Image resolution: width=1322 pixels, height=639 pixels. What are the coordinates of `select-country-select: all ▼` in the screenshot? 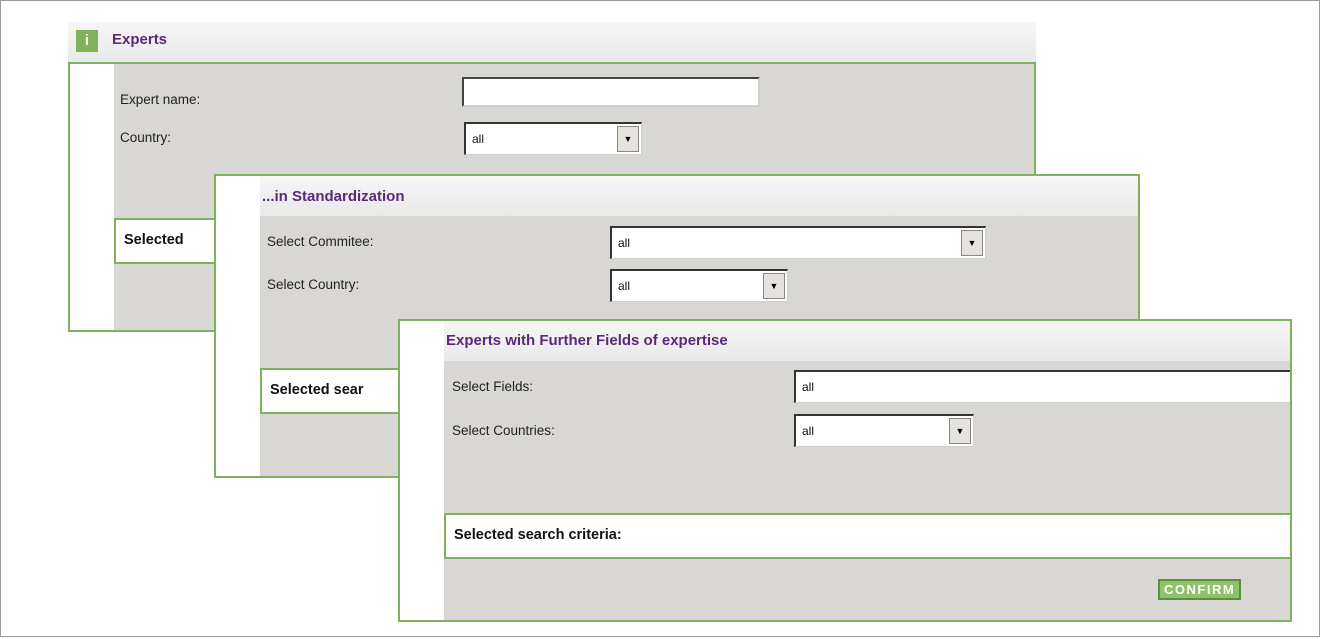 It's located at (699, 285).